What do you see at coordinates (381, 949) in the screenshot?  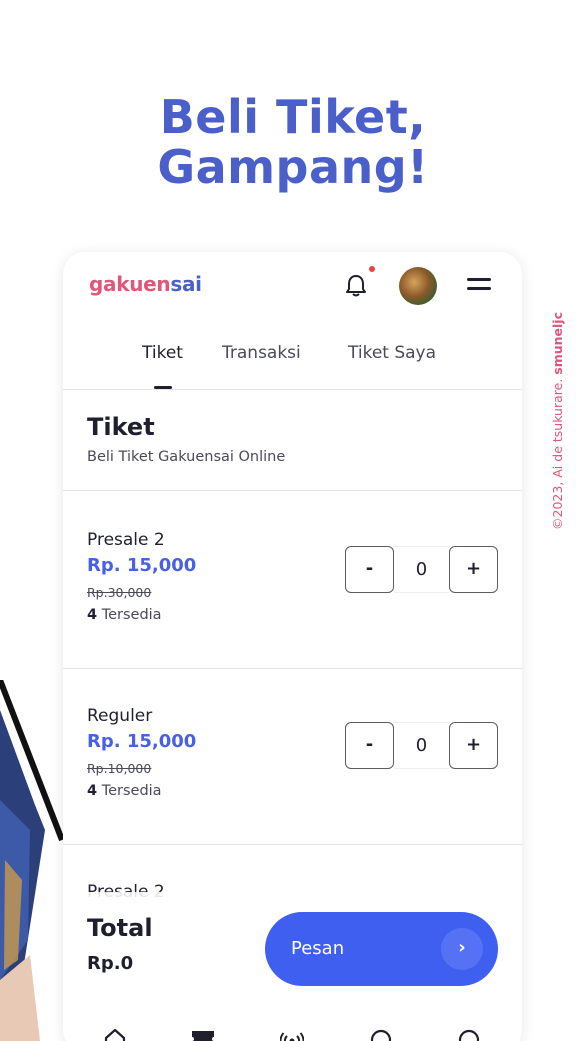 I see `order-button: Pesan ›` at bounding box center [381, 949].